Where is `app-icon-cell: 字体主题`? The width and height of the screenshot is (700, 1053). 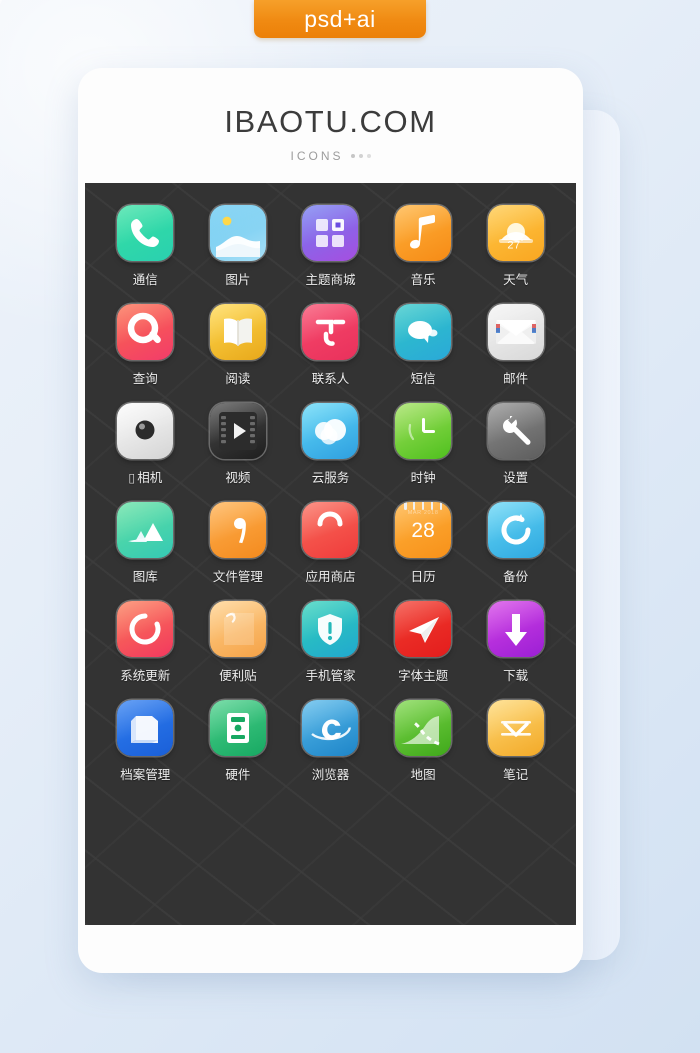
app-icon-cell: 字体主题 is located at coordinates (423, 642).